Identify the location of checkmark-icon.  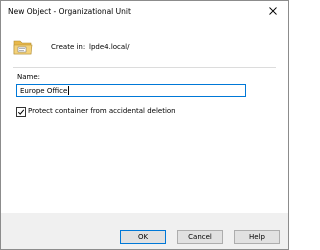
(21, 112).